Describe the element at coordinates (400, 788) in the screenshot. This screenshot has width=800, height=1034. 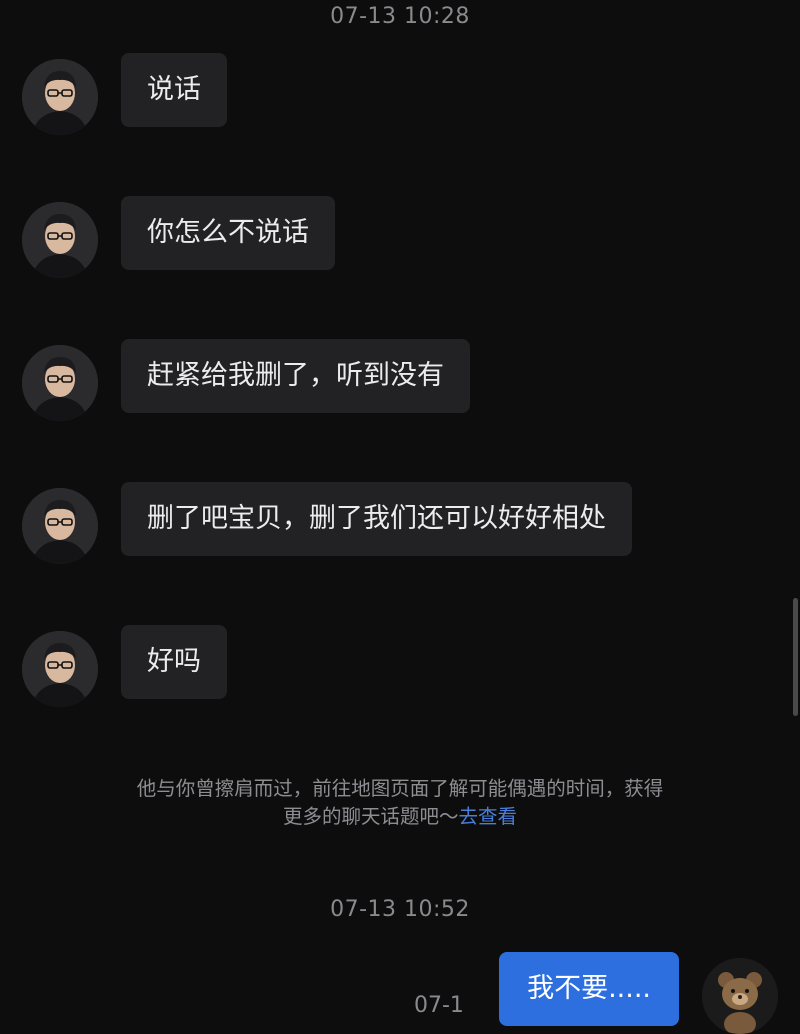
I see `hint-line: 他与你曾擦肩而过，前往地图页面了解可能偶遇的时间，获得` at that location.